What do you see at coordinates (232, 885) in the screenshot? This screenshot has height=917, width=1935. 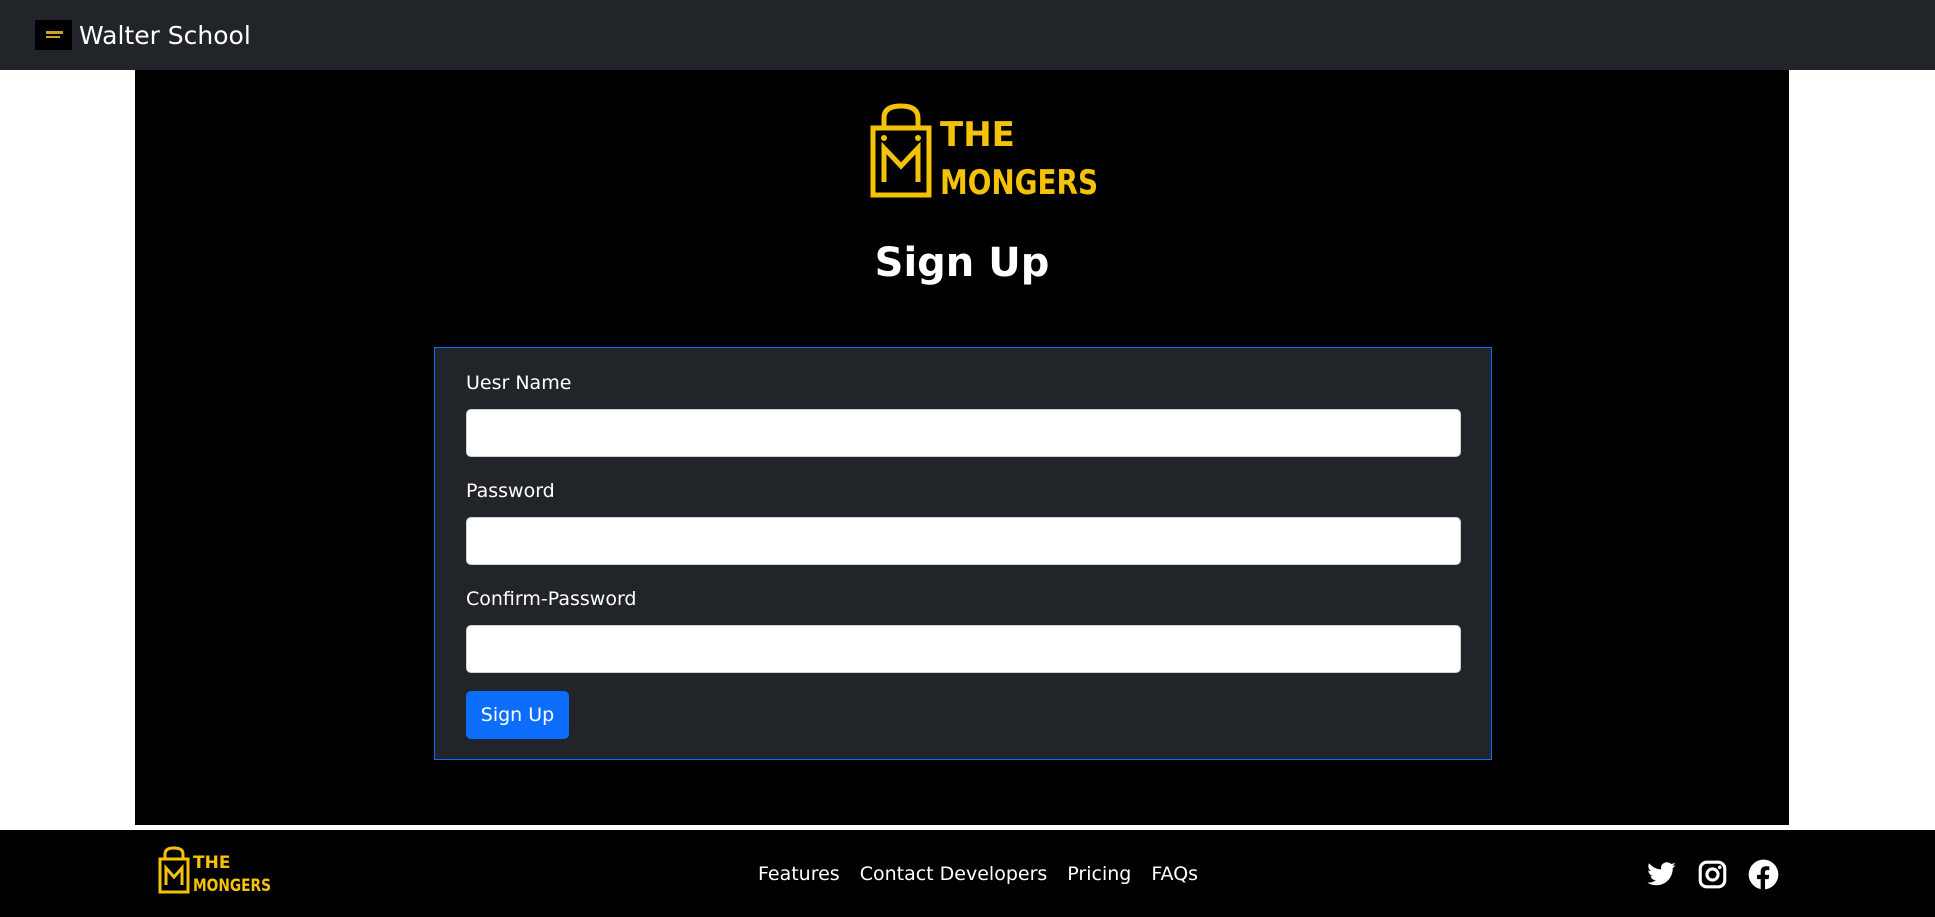 I see `svg-text: MONGERS` at bounding box center [232, 885].